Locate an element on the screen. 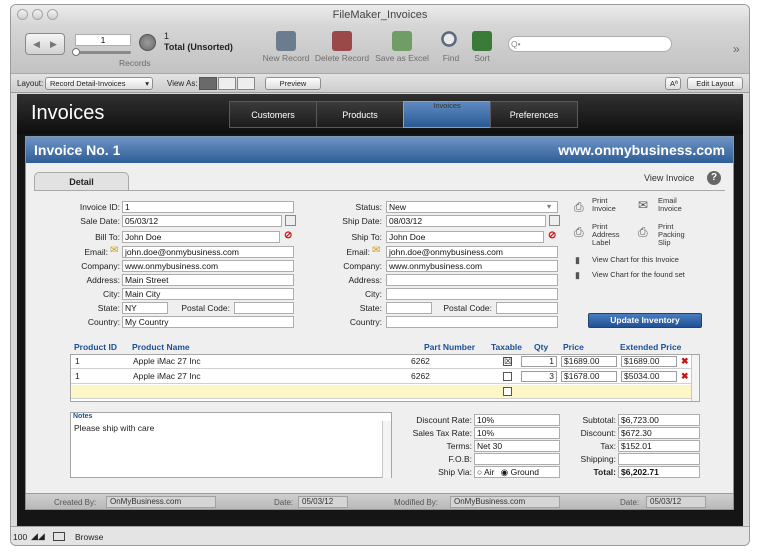  zoom-level: 100 is located at coordinates (20, 537).